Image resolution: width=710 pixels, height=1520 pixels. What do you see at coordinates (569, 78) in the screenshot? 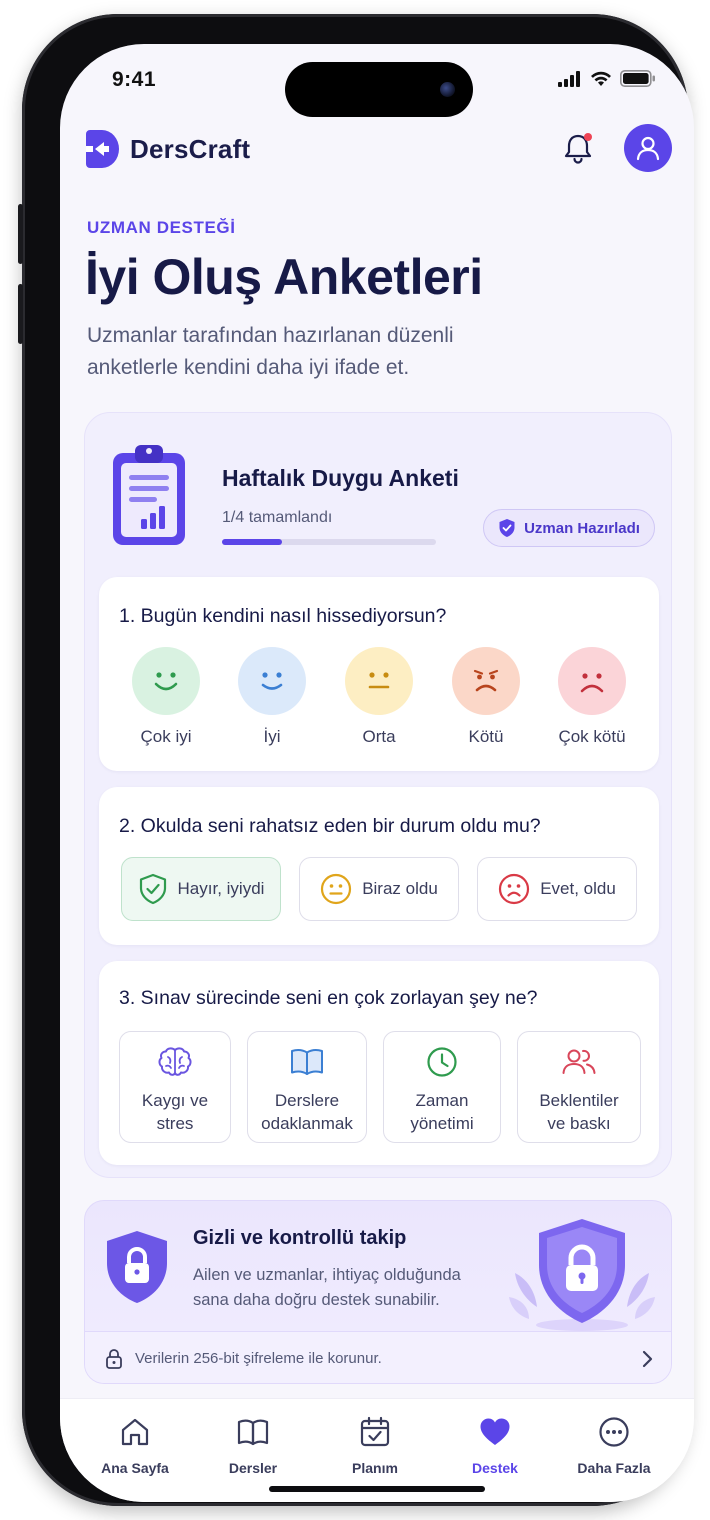
I see `signal-icon` at bounding box center [569, 78].